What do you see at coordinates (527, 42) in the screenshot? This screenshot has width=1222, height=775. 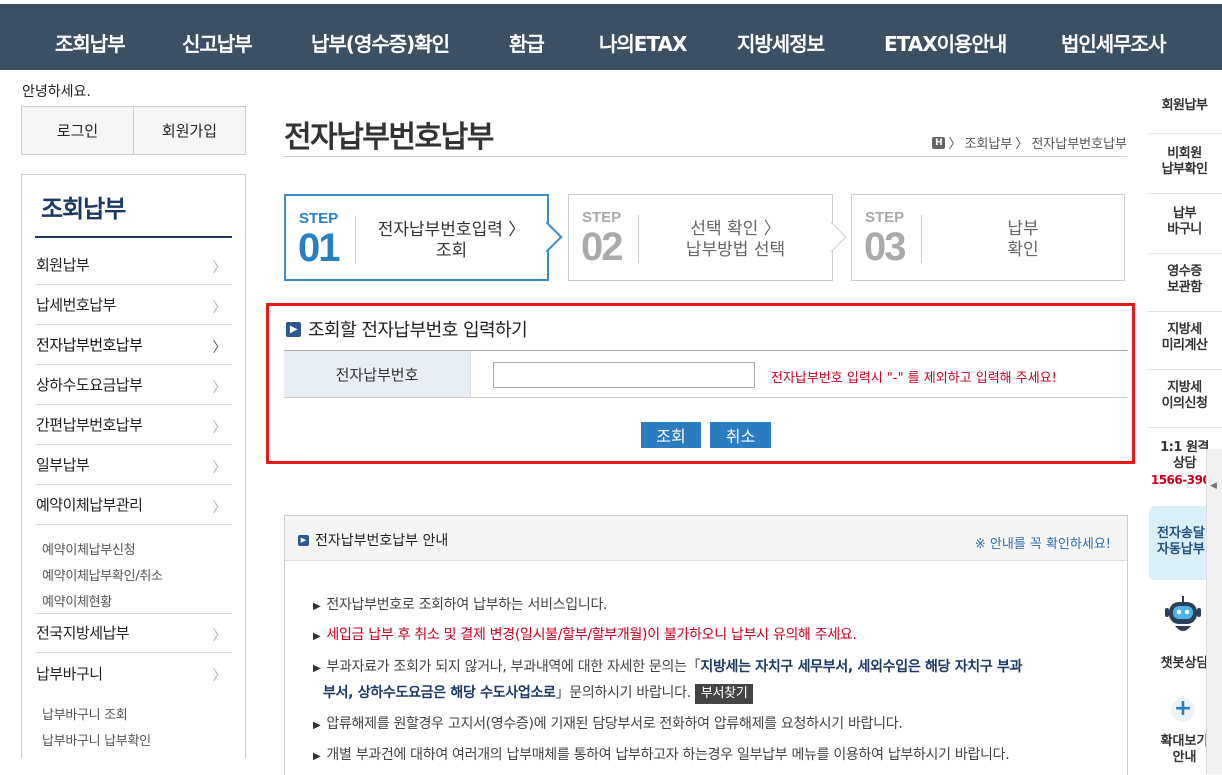 I see `topnav-refund: 환급` at bounding box center [527, 42].